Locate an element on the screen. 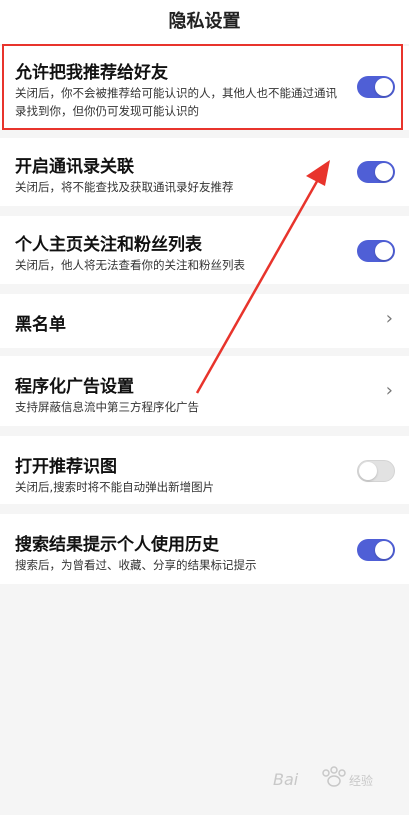 The width and height of the screenshot is (409, 815). arrow-line is located at coordinates (258, 284).